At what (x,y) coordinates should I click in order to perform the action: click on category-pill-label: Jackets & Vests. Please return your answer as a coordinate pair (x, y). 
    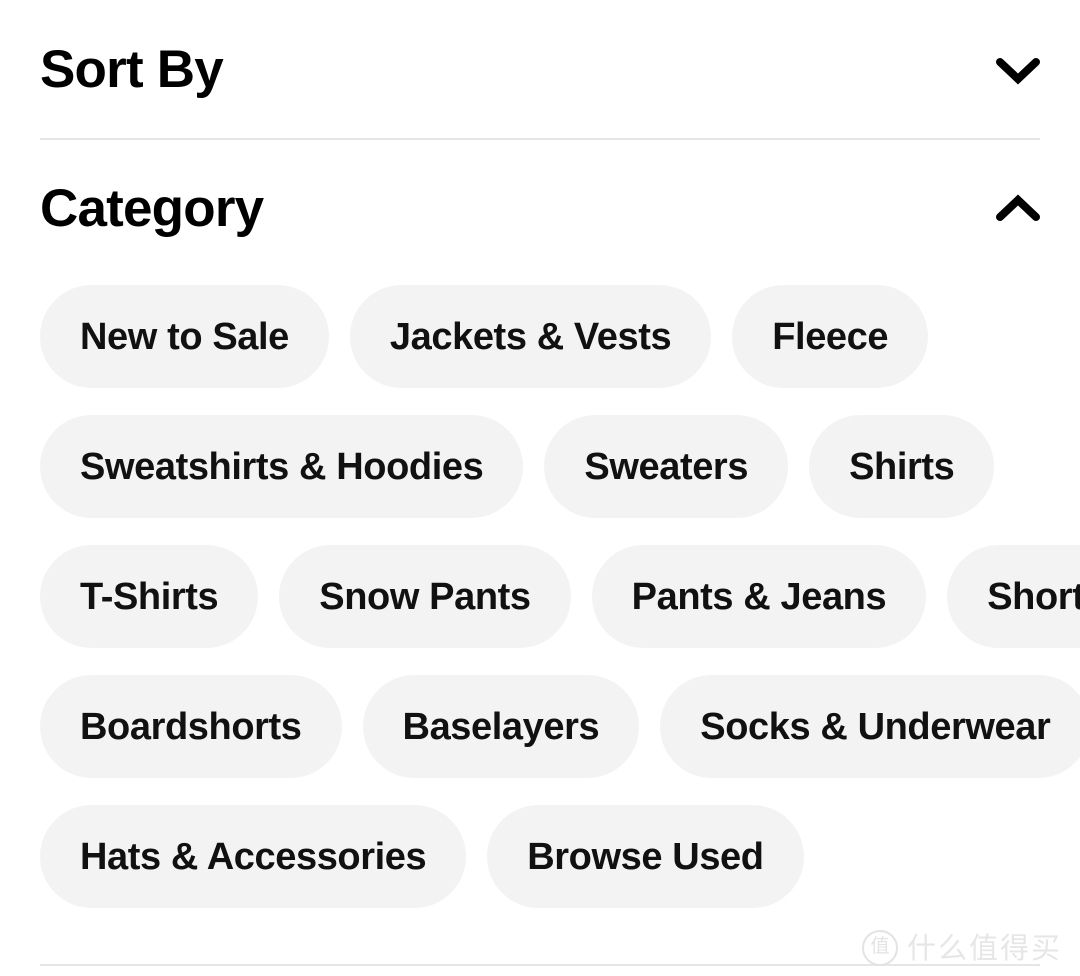
    Looking at the image, I should click on (530, 336).